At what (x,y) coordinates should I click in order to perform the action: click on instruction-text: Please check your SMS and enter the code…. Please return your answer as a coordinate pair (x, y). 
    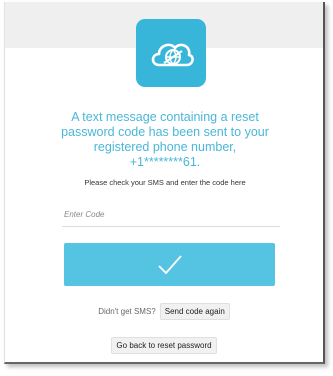
    Looking at the image, I should click on (165, 182).